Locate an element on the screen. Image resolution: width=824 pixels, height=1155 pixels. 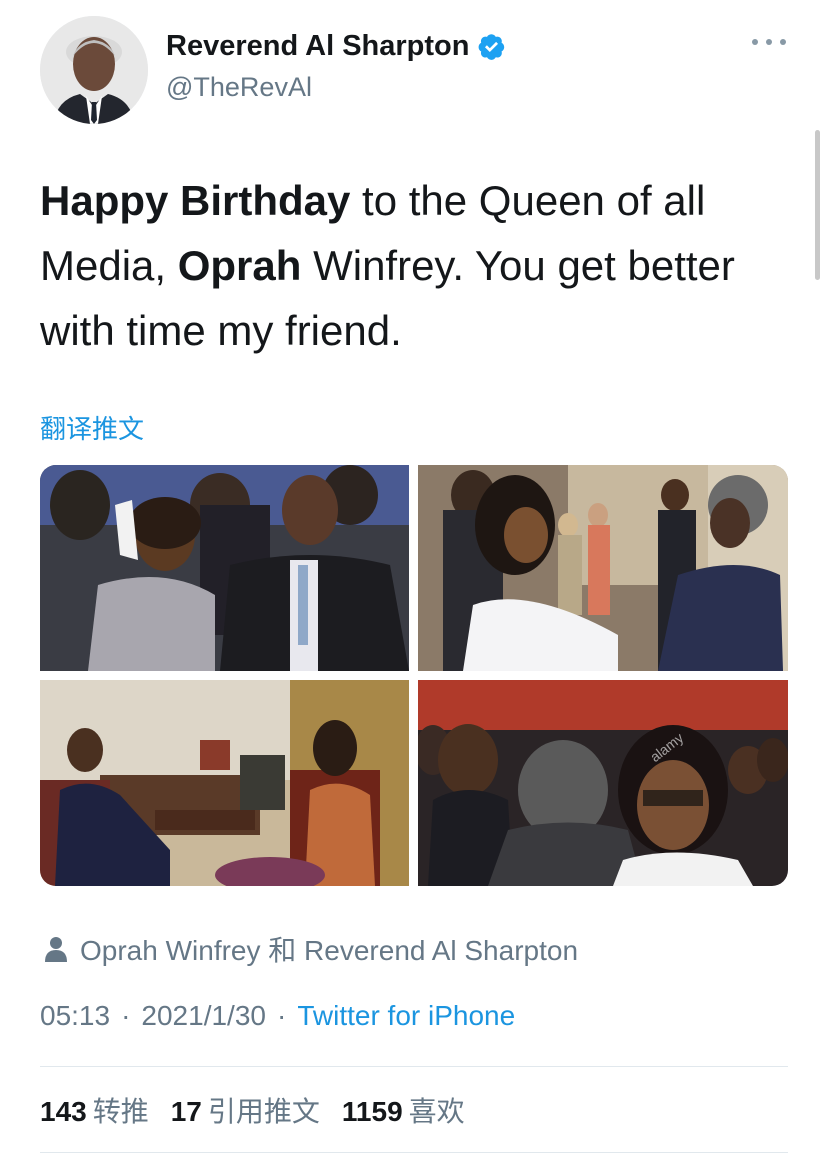
tagged-people: Oprah Winfrey 和 Reverend Al Sharpton is located at coordinates (311, 949).